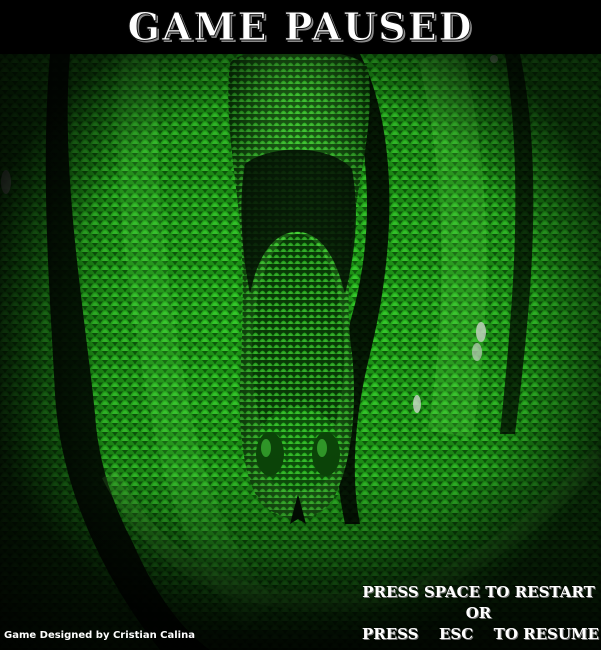 This screenshot has height=650, width=601. What do you see at coordinates (99, 635) in the screenshot?
I see `designer-credit: Game Designed by Cristian Calina` at bounding box center [99, 635].